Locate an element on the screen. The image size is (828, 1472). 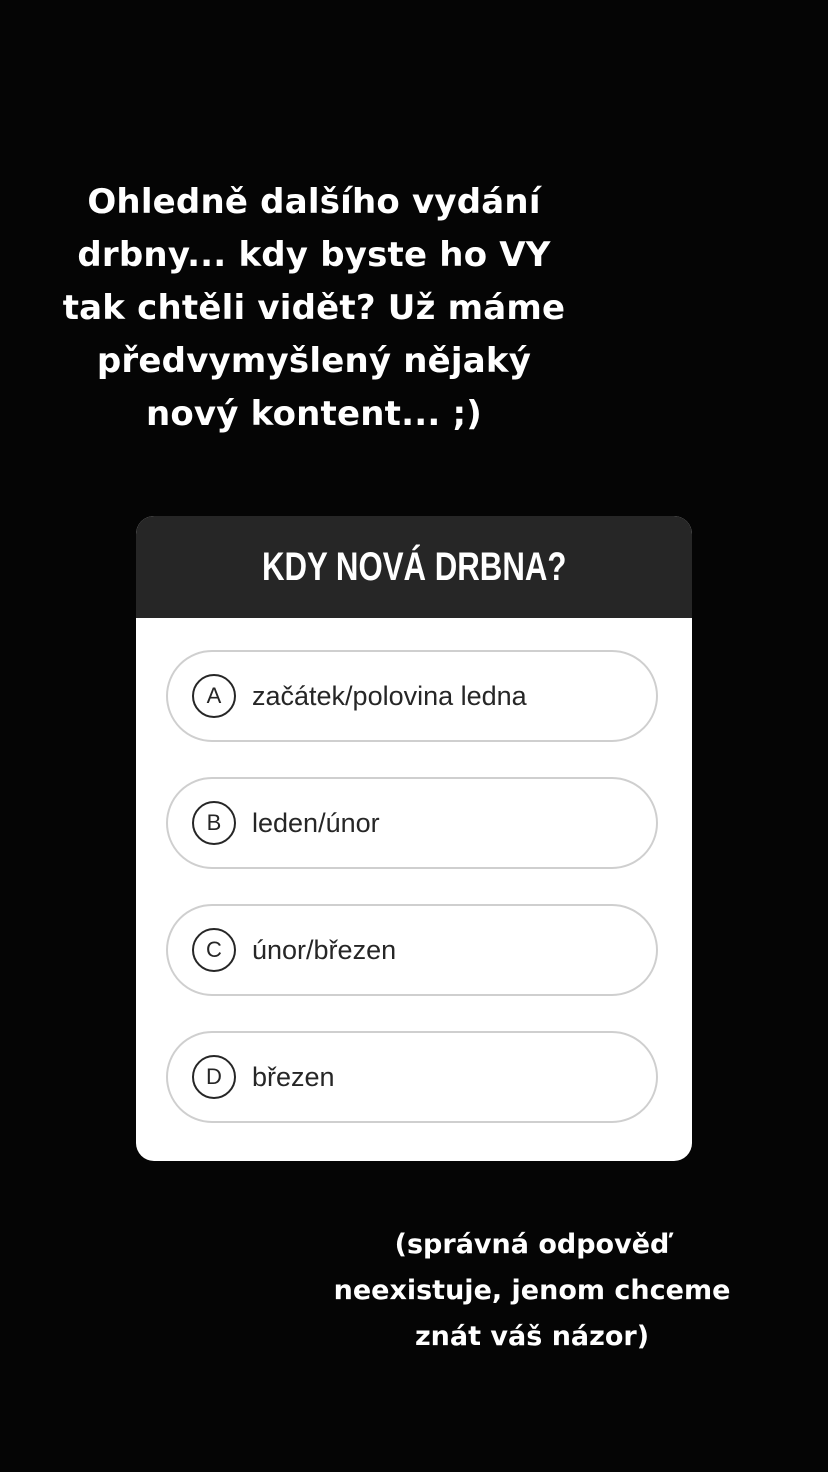
option-letter-badge: B is located at coordinates (214, 823).